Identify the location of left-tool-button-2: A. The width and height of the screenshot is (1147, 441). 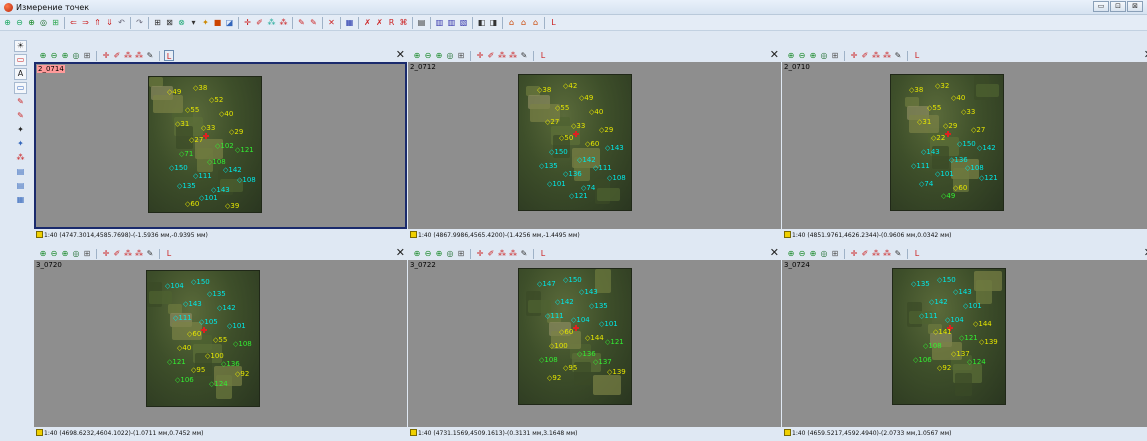
(20, 74).